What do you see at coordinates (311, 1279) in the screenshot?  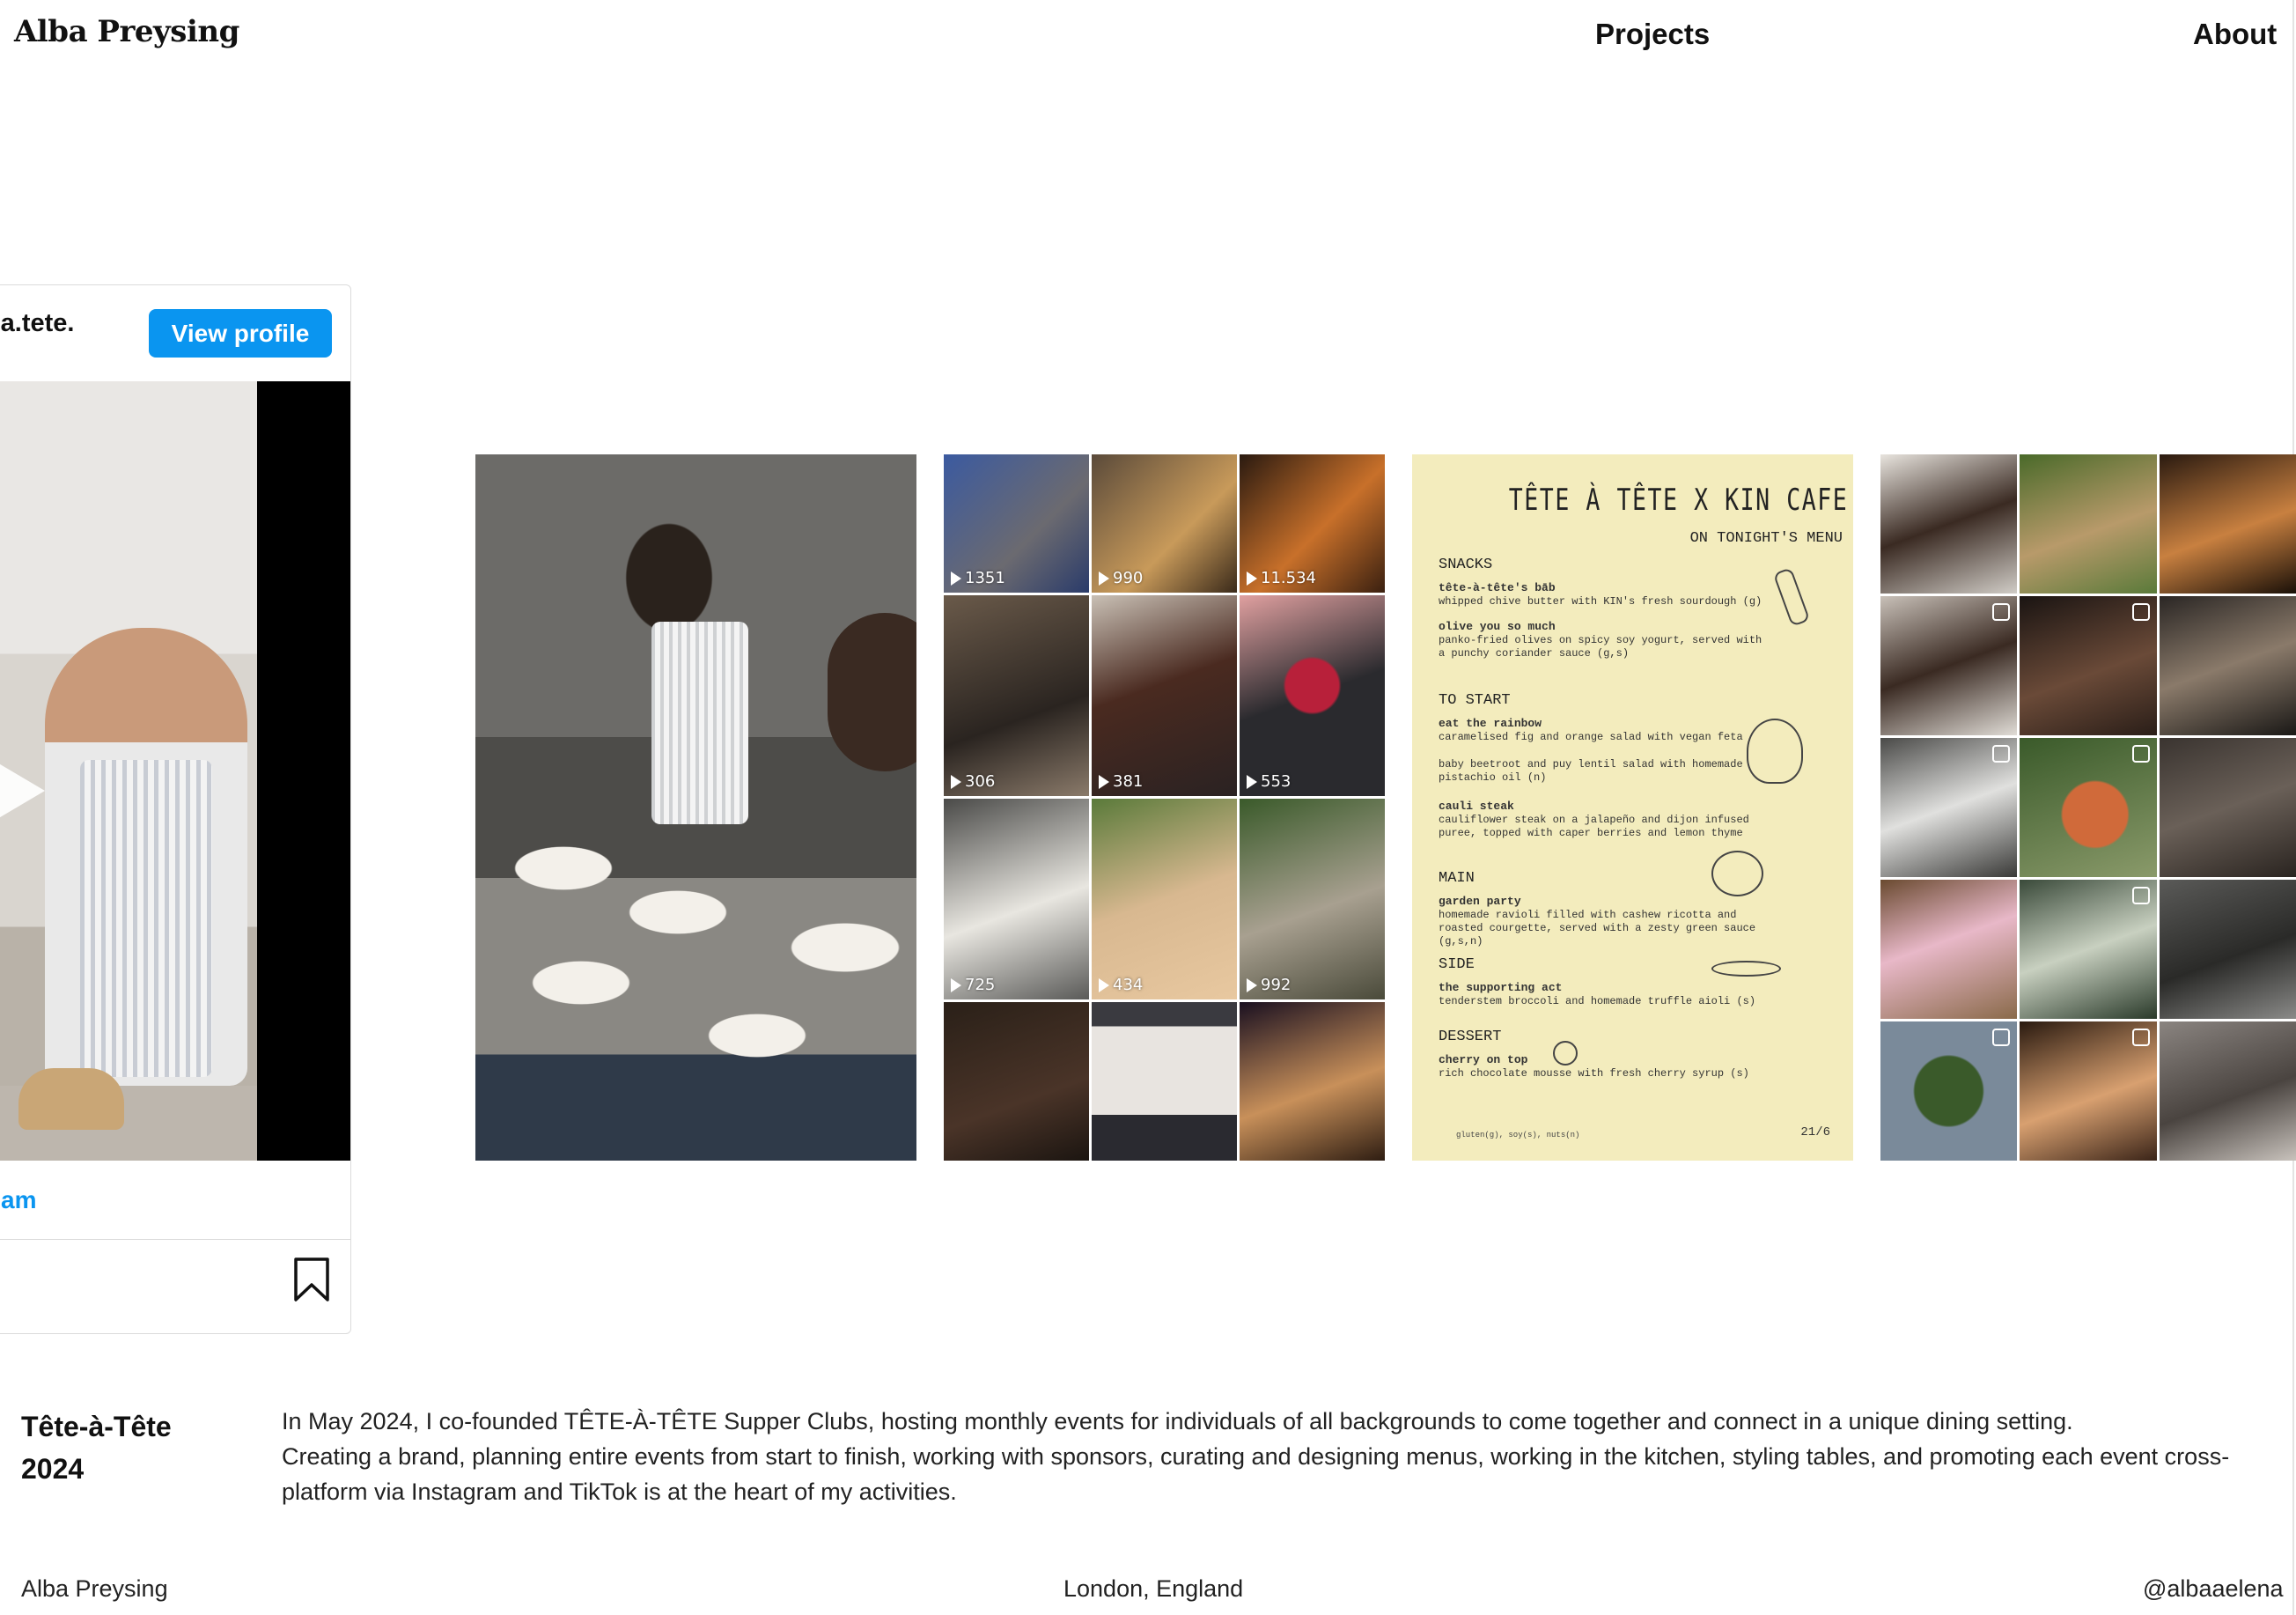 I see `bookmark-icon` at bounding box center [311, 1279].